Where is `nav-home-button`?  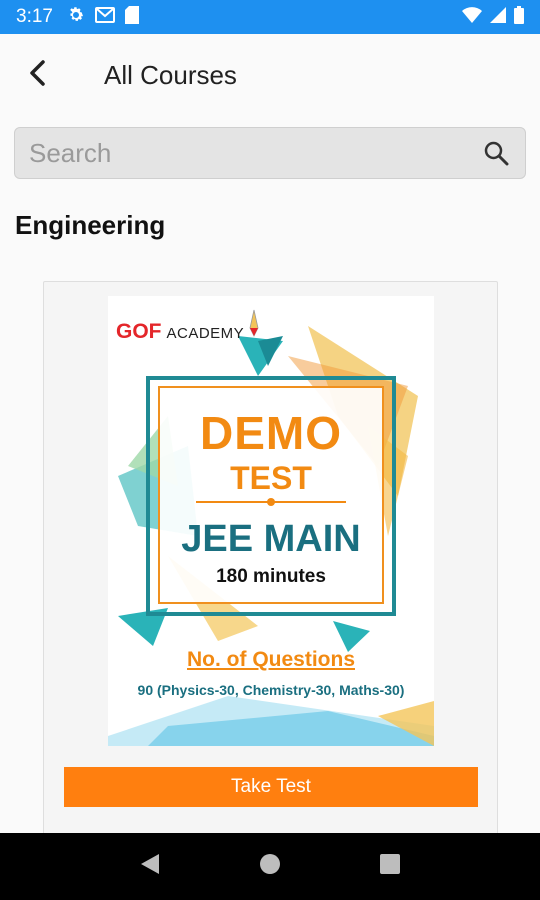 nav-home-button is located at coordinates (270, 867).